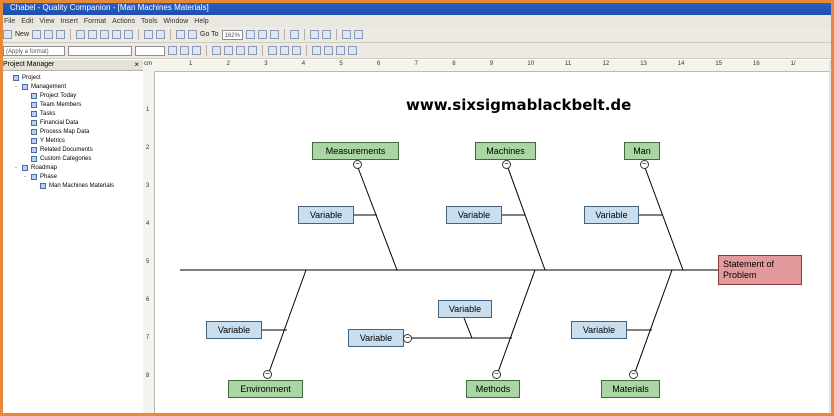 Image resolution: width=834 pixels, height=416 pixels. Describe the element at coordinates (468, 328) in the screenshot. I see `variable-connector` at that location.